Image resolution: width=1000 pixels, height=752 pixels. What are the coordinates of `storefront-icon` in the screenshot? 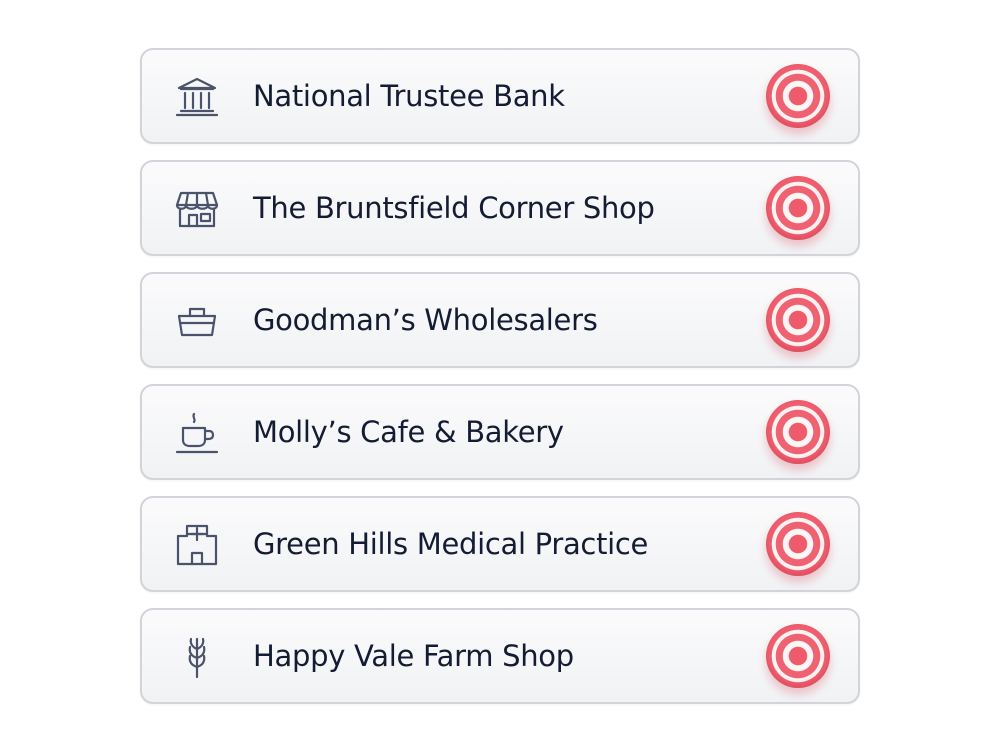 It's located at (197, 209).